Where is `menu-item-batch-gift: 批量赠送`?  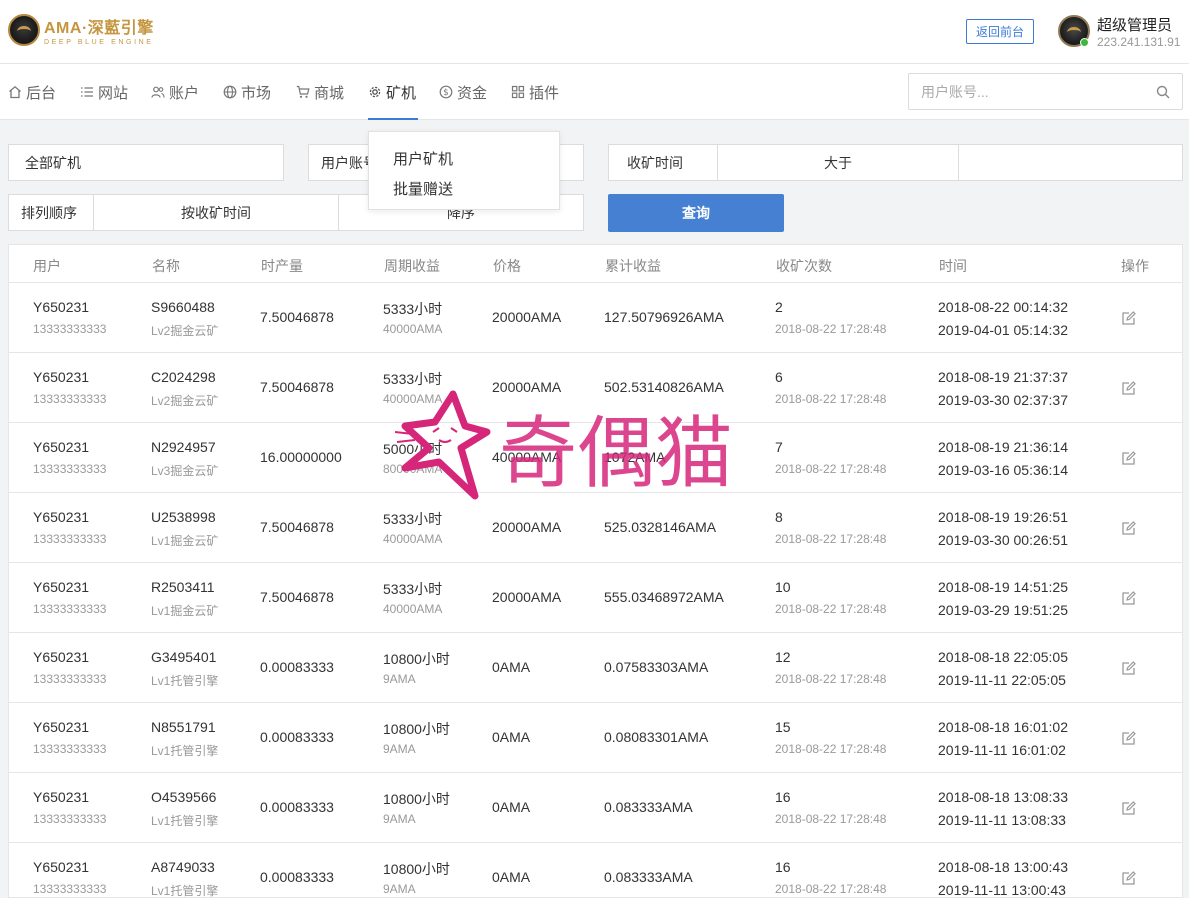
menu-item-batch-gift: 批量赠送 is located at coordinates (423, 188).